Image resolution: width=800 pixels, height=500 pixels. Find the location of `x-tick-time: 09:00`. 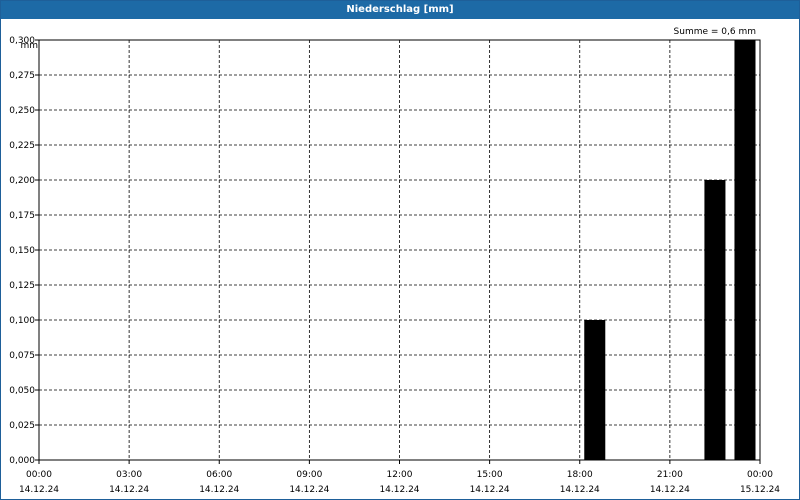

x-tick-time: 09:00 is located at coordinates (309, 475).